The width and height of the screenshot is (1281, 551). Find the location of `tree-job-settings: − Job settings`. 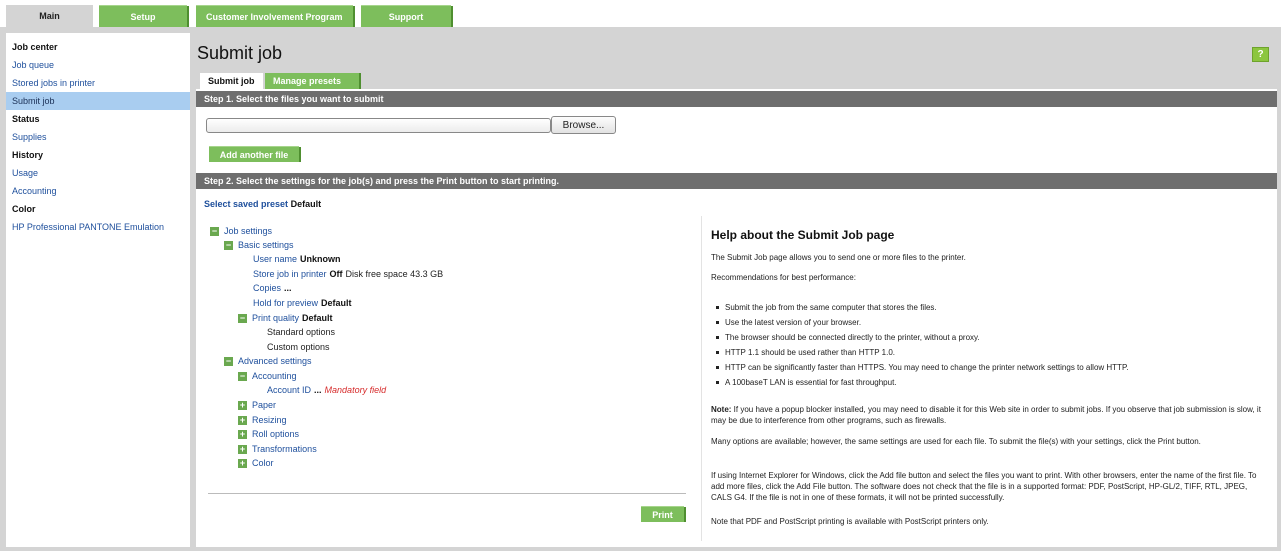

tree-job-settings: − Job settings is located at coordinates (241, 231).